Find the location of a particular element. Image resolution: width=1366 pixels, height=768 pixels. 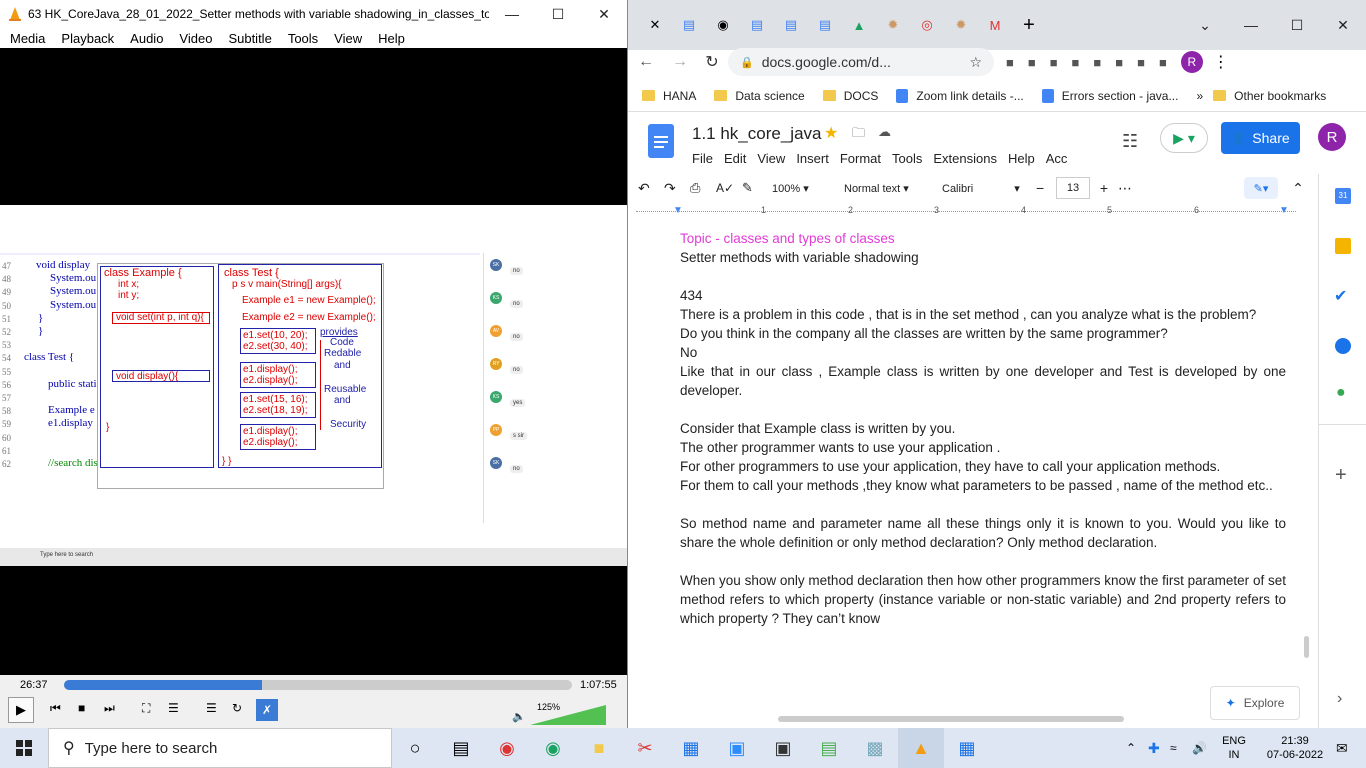

vlc-taskbar-icon: ▲ is located at coordinates (921, 748).